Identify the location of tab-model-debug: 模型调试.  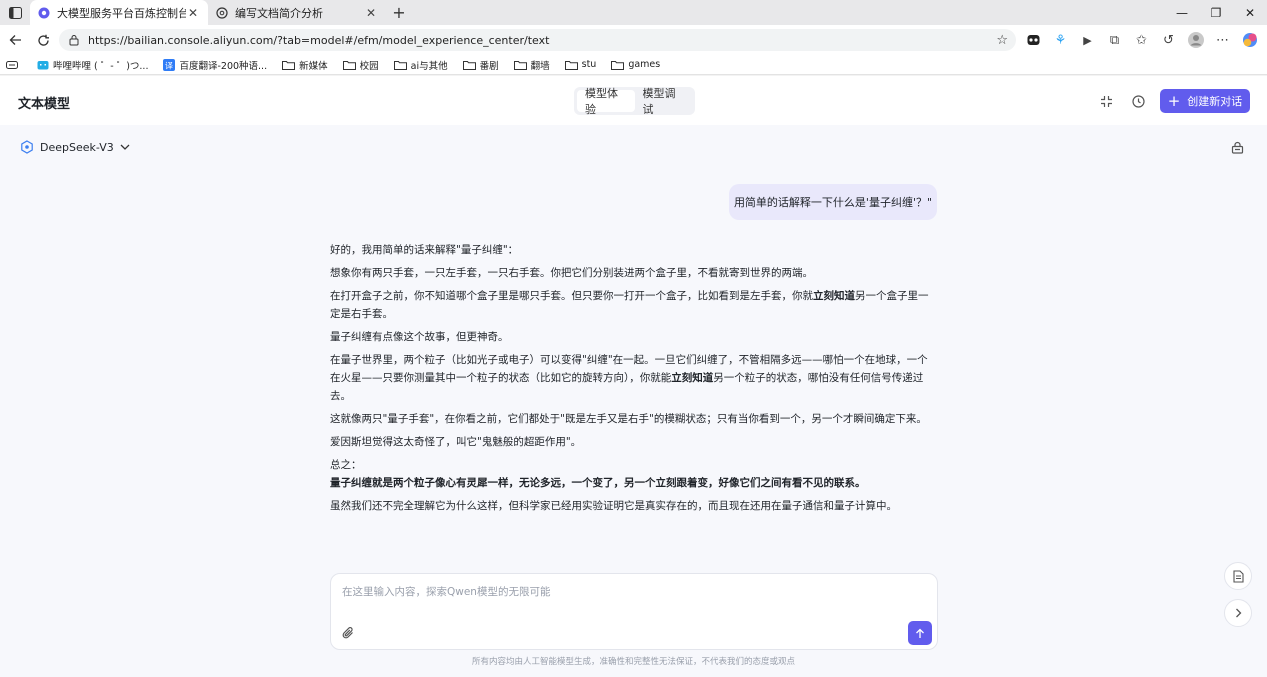
(664, 101).